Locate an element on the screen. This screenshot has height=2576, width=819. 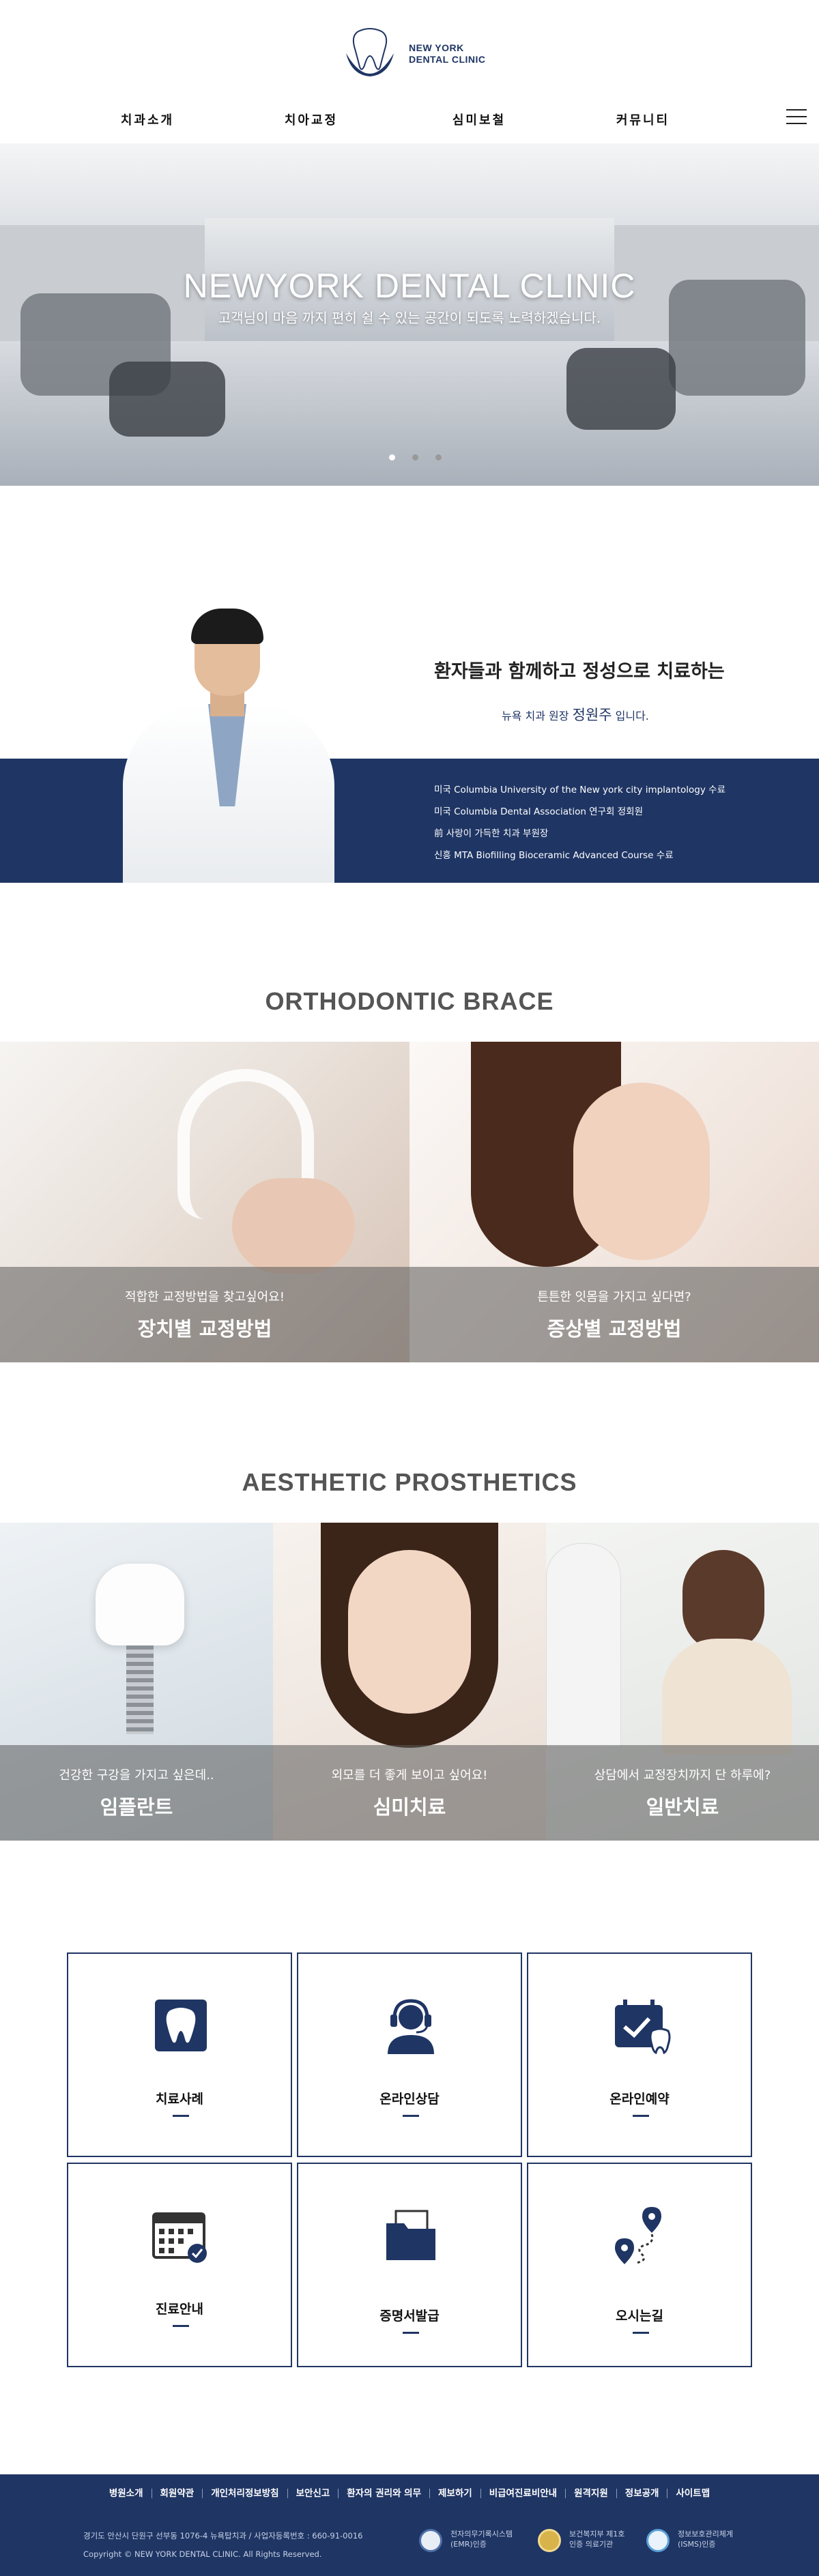
footer-link-sitemap: 사이트맵 is located at coordinates (692, 2493).